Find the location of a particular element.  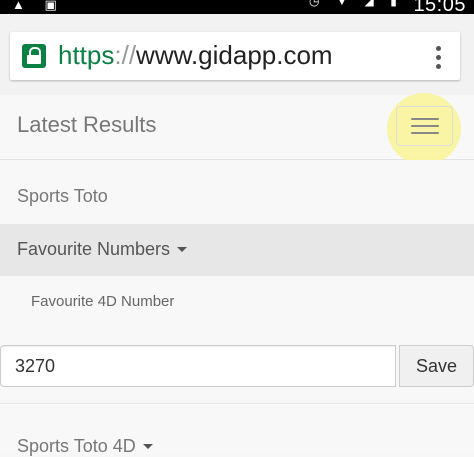

hamburger-icon is located at coordinates (424, 119).